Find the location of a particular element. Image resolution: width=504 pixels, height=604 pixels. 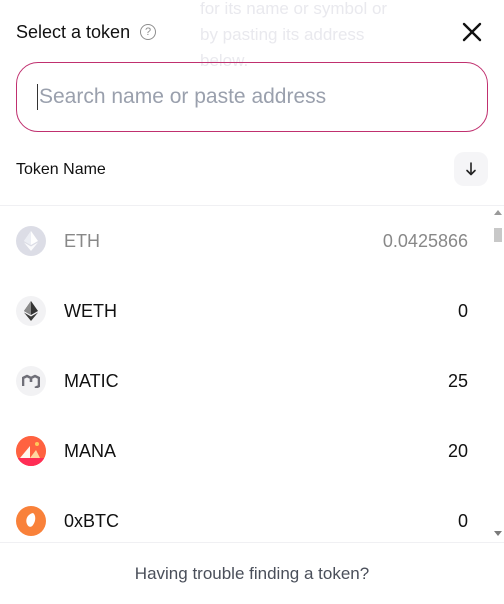

mana-icon is located at coordinates (31, 451).